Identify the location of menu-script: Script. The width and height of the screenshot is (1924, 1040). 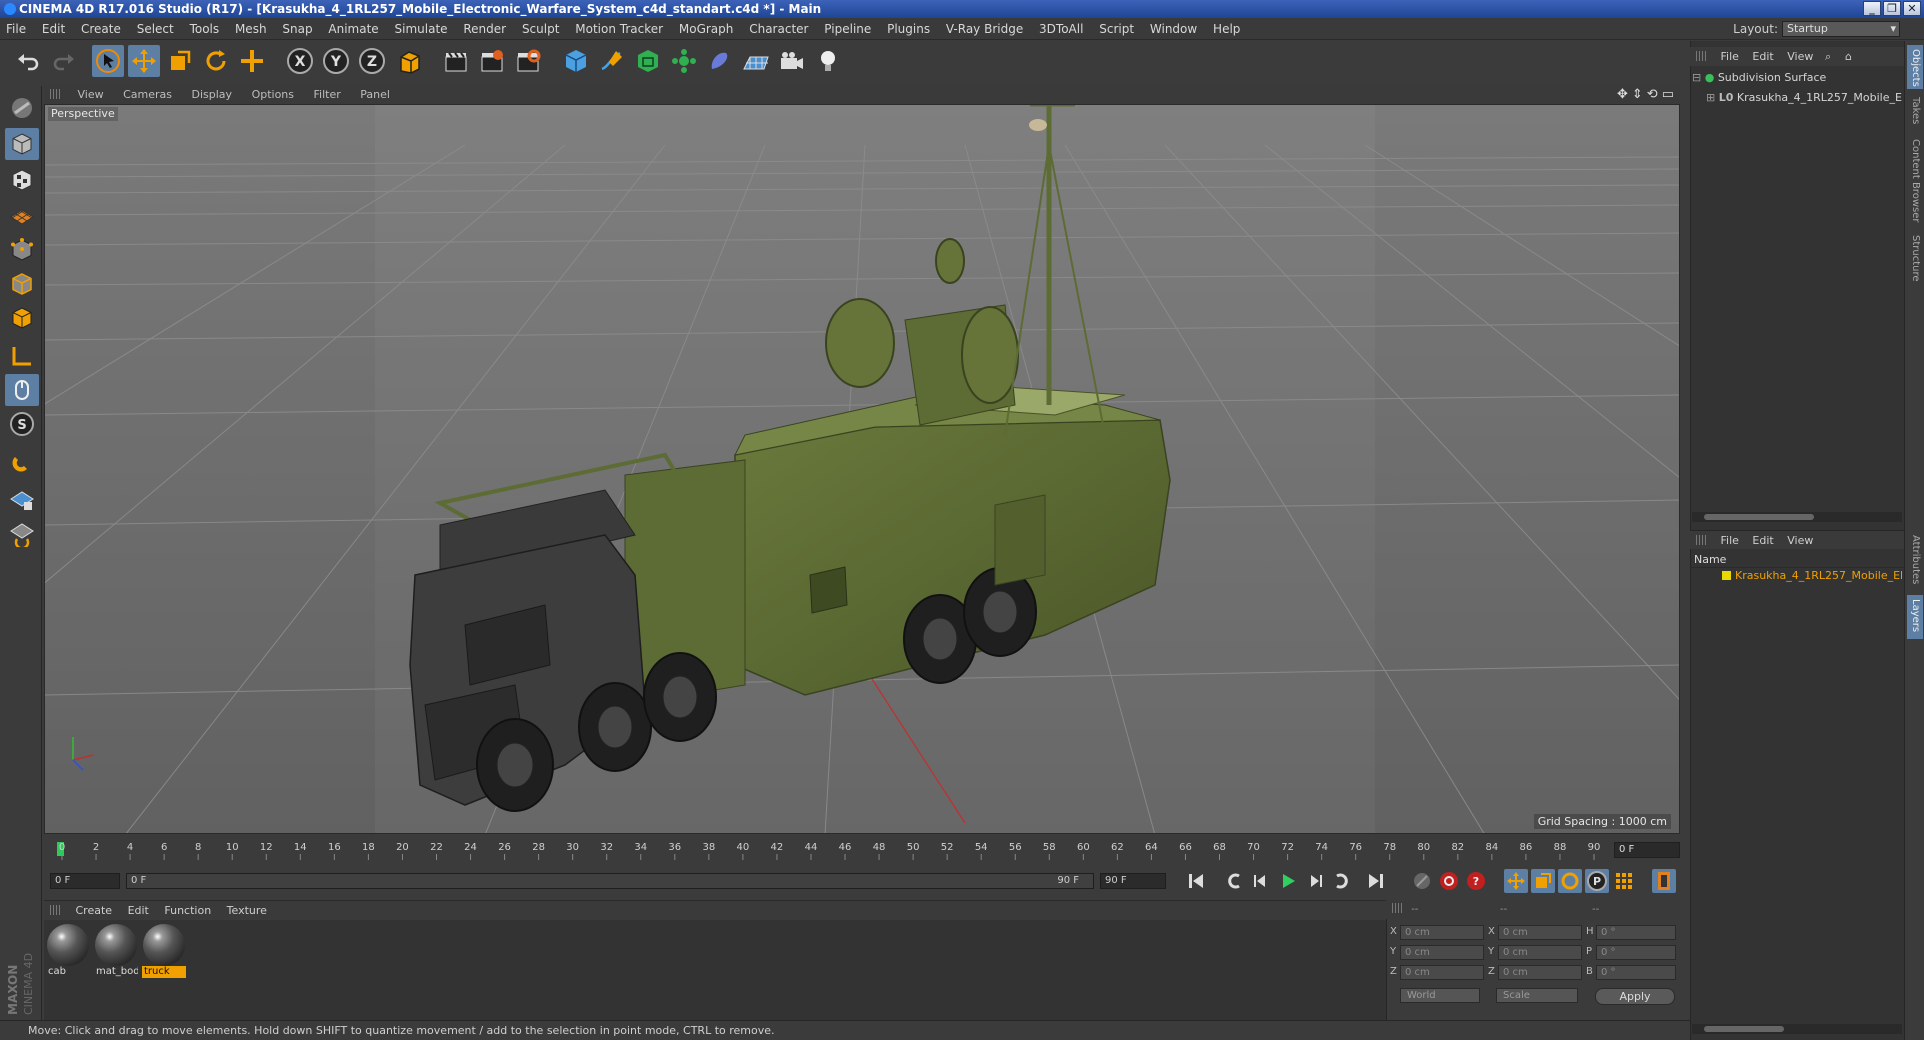
(1116, 29).